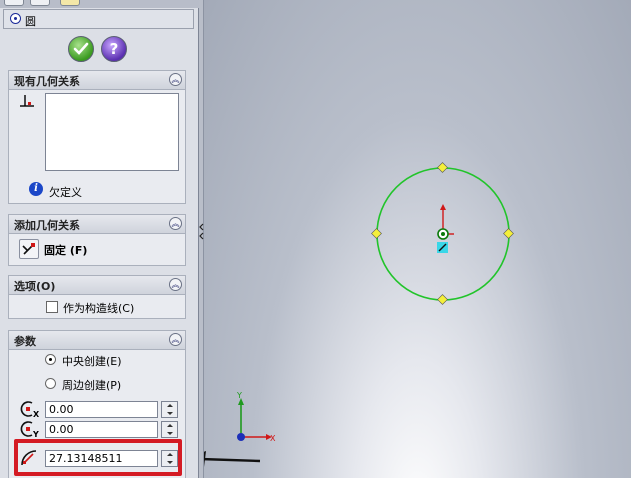 This screenshot has height=478, width=631. I want to click on feature-title: 圆, so click(30, 21).